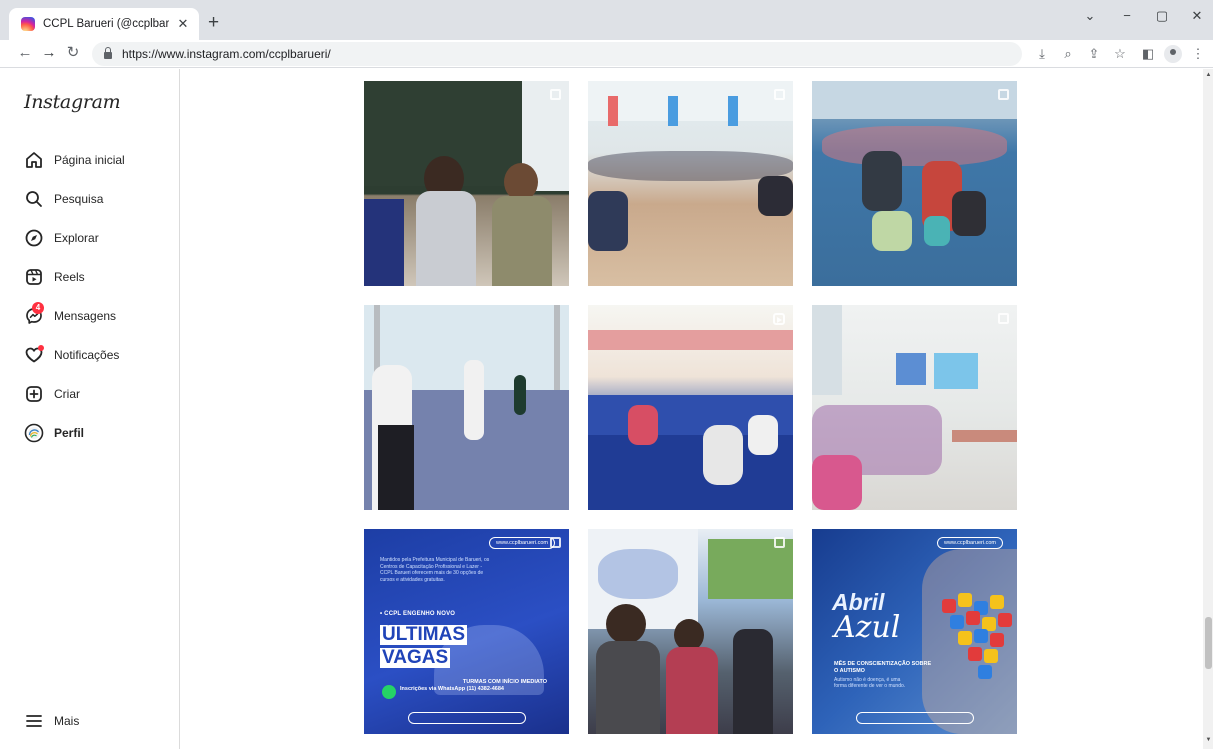 Image resolution: width=1213 pixels, height=749 pixels. Describe the element at coordinates (49, 53) in the screenshot. I see `forward-icon: →` at that location.